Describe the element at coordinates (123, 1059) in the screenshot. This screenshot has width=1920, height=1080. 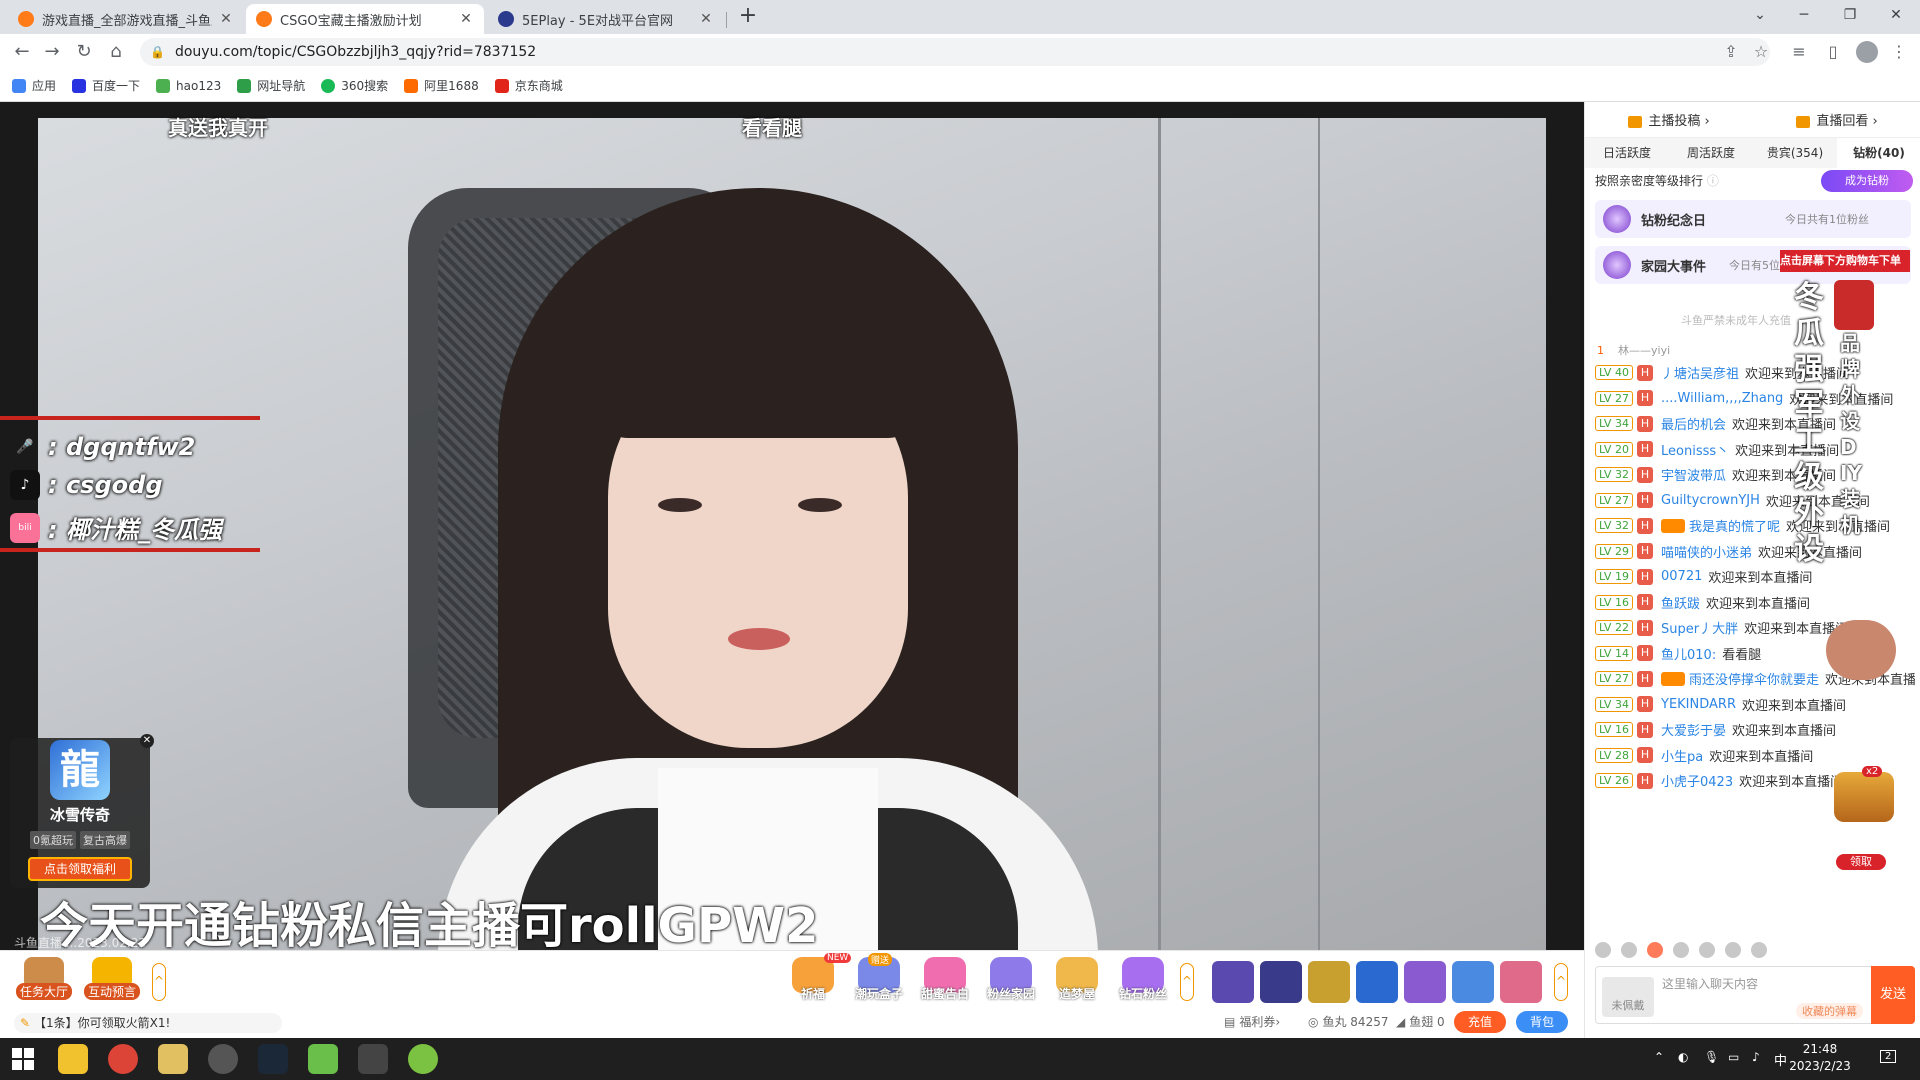
I see `chrome-icon` at that location.